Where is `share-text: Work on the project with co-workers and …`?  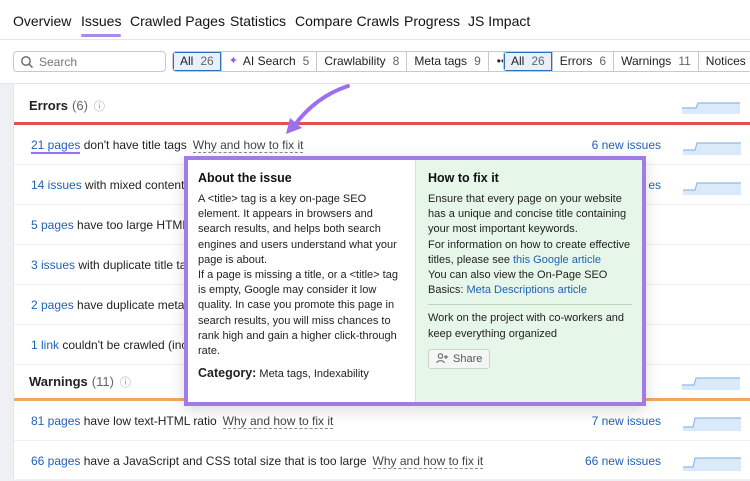 share-text: Work on the project with co-workers and … is located at coordinates (526, 326).